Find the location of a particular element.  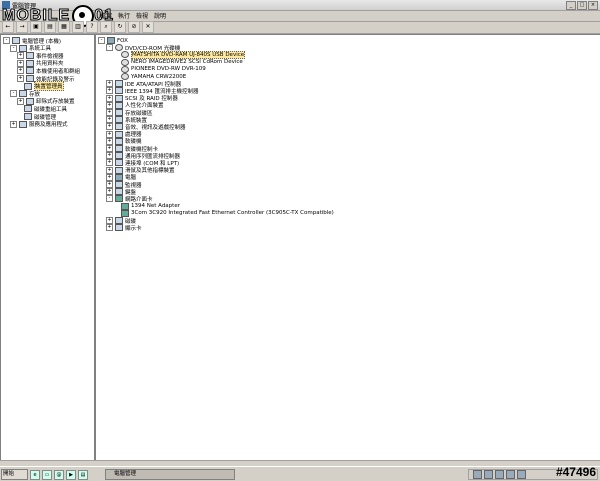

quick-launch: e ▭ @ ▶ ▤ is located at coordinates (59, 475).